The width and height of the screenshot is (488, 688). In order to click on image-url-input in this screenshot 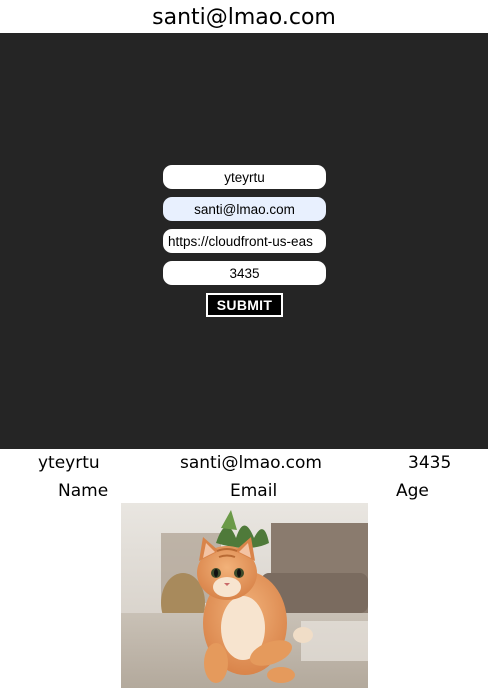, I will do `click(244, 241)`.